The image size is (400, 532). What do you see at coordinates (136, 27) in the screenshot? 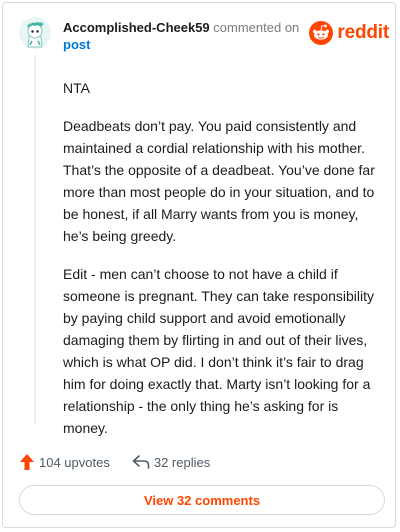
I see `username-link: Accomplished-Cheek59` at bounding box center [136, 27].